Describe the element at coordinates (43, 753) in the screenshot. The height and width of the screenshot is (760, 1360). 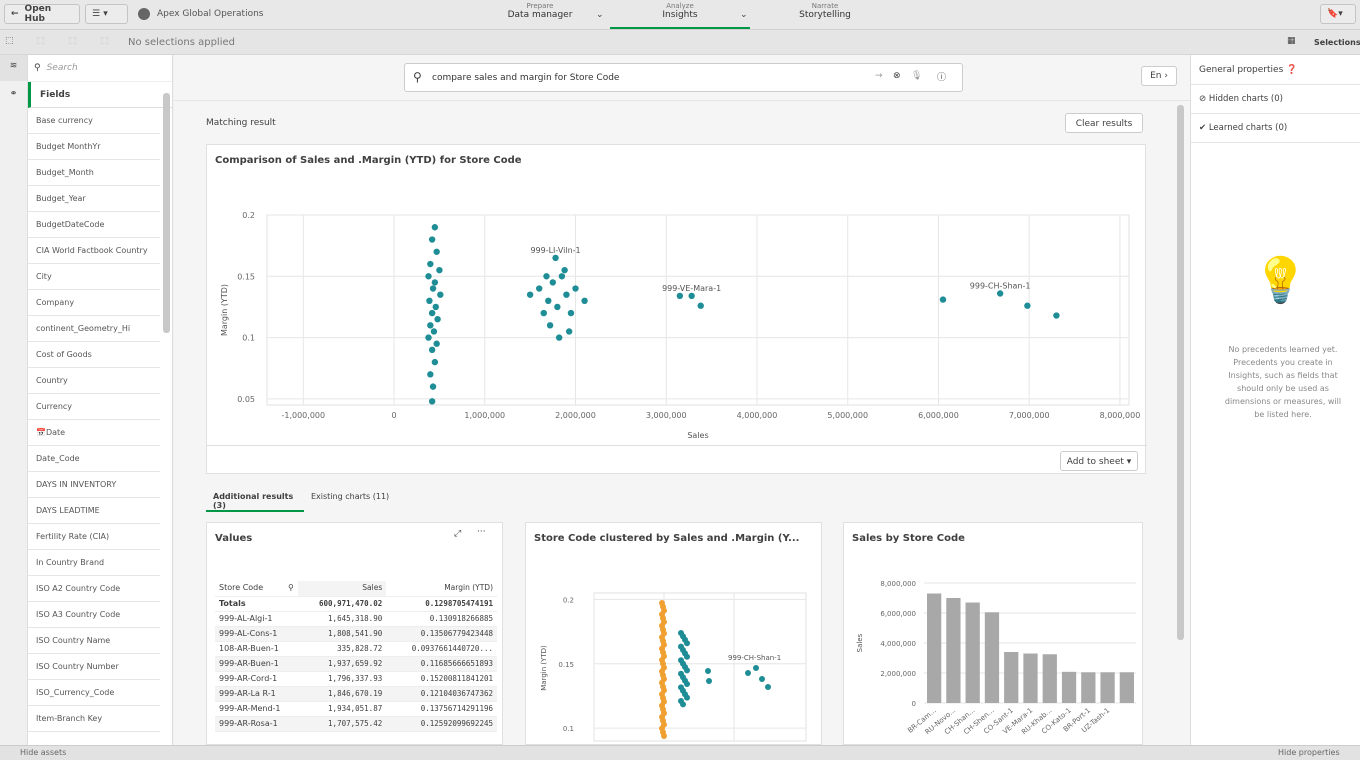
I see `hide-assets-button: Hide assets` at that location.